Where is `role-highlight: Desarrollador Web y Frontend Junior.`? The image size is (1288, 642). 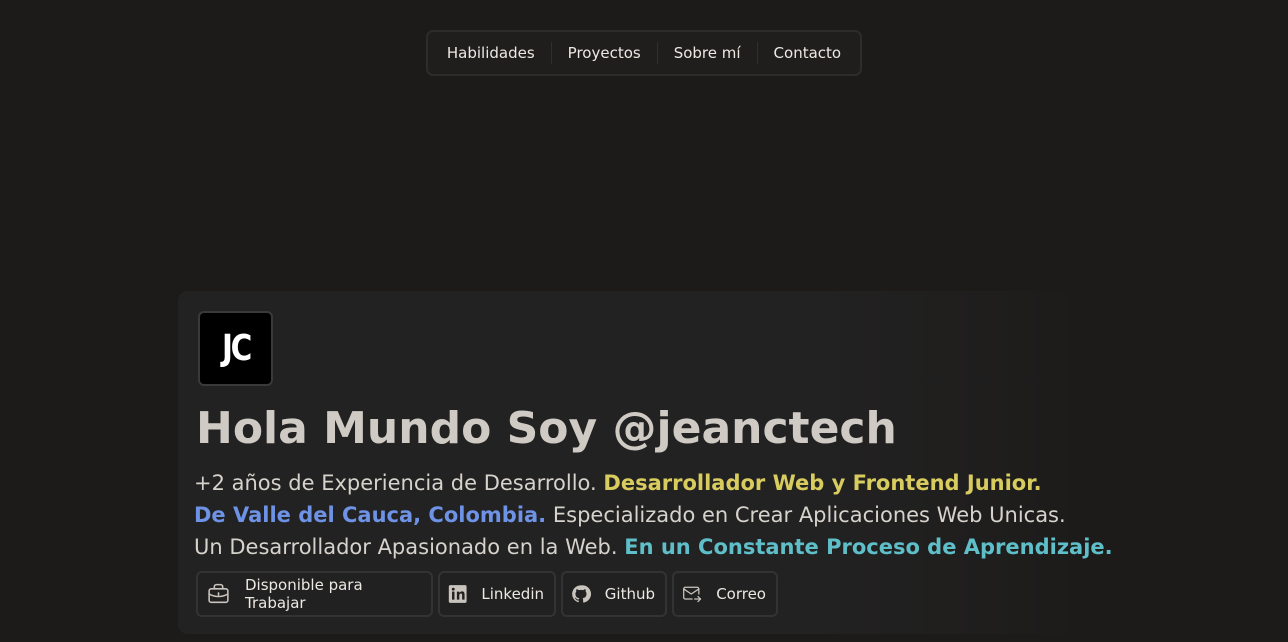 role-highlight: Desarrollador Web y Frontend Junior. is located at coordinates (822, 483).